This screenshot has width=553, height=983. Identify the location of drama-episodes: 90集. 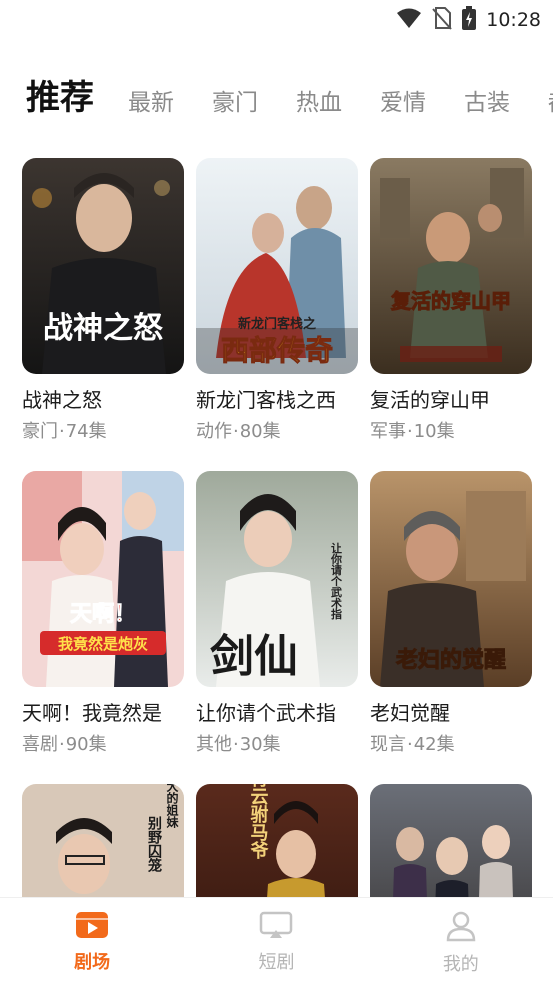
(86, 744).